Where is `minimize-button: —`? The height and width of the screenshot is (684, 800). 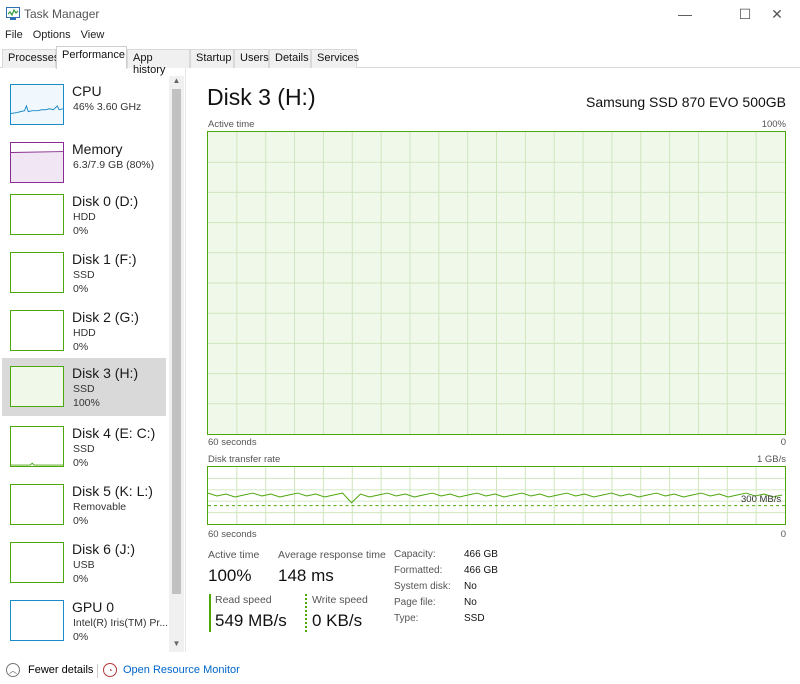 minimize-button: — is located at coordinates (685, 14).